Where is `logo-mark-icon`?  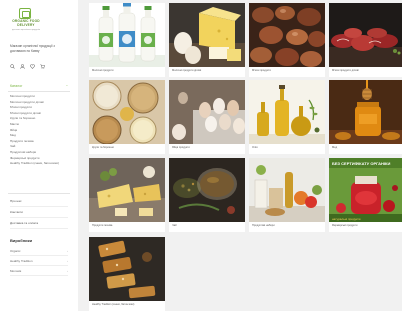
logo-mark-icon is located at coordinates (25, 13).